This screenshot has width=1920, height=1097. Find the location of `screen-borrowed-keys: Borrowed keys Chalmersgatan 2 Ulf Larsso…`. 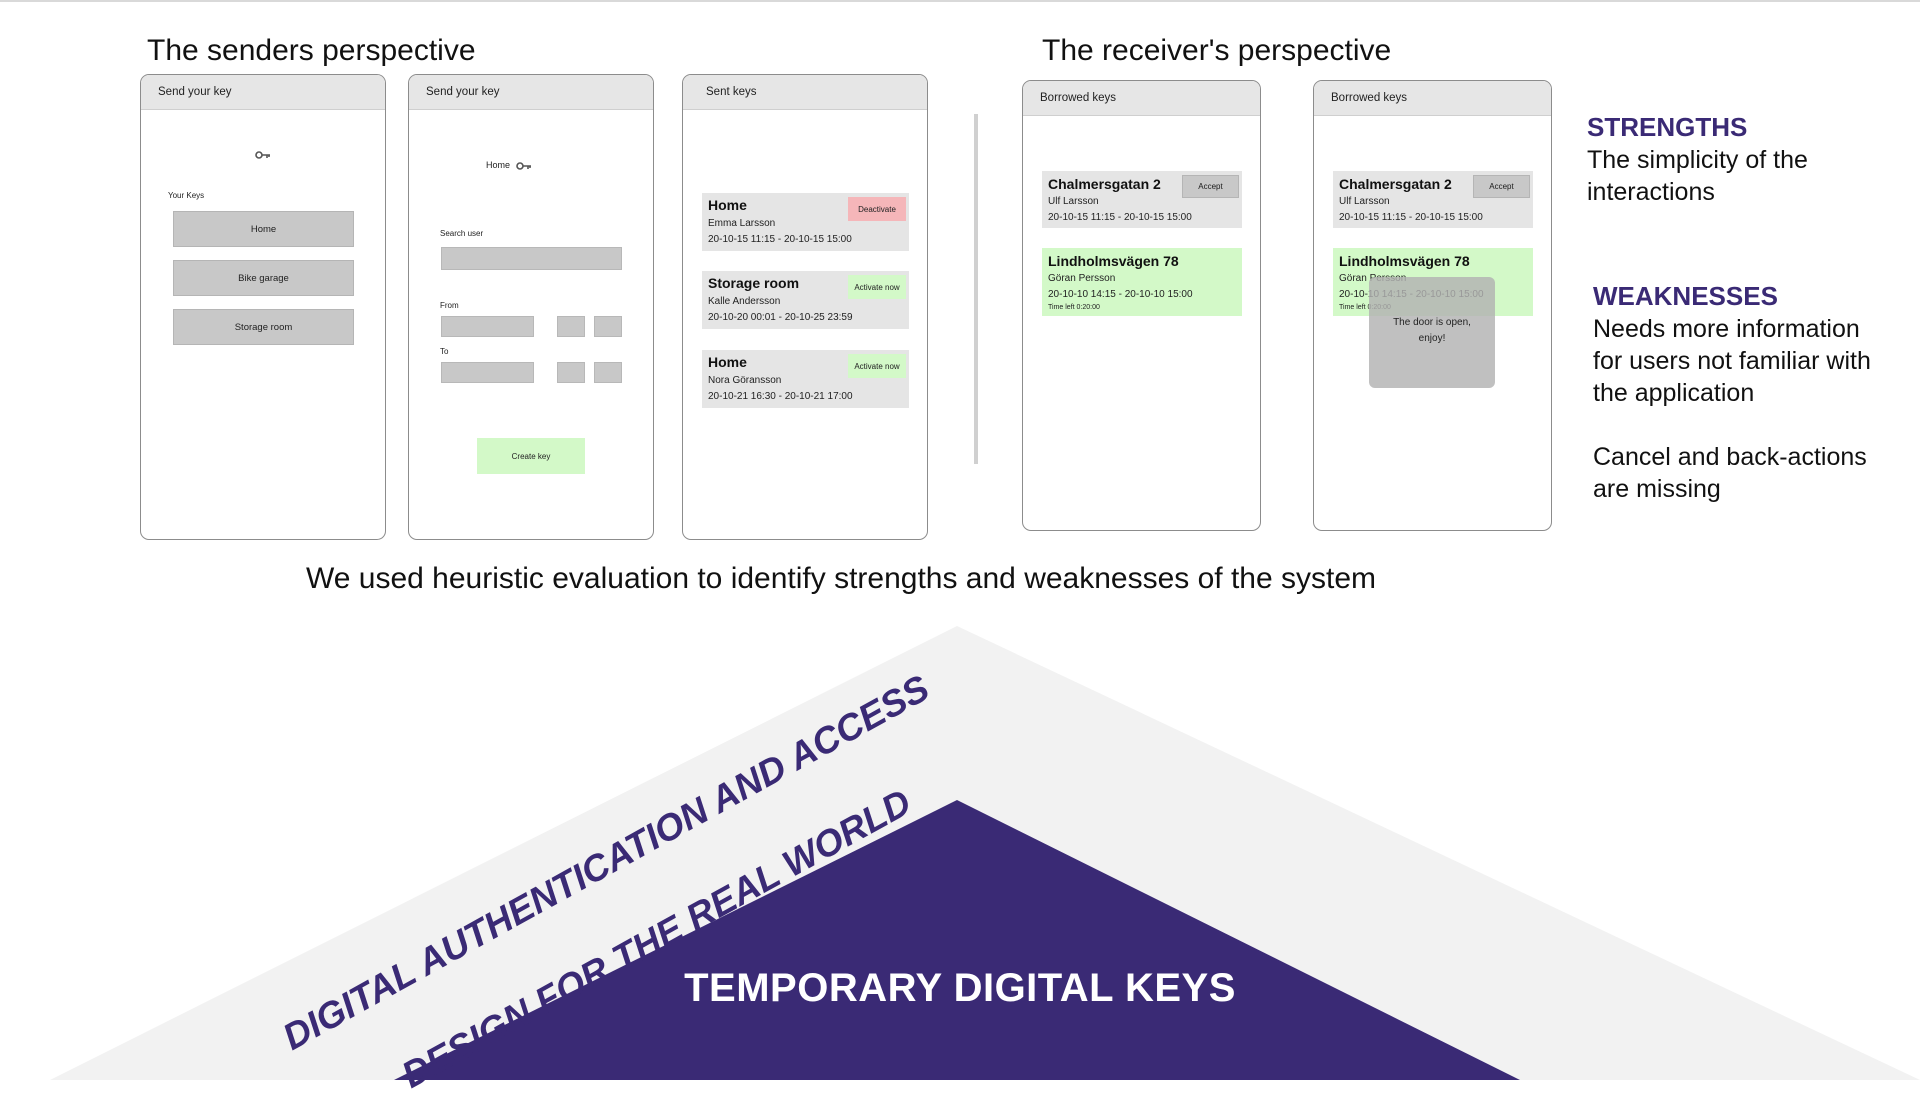

screen-borrowed-keys: Borrowed keys Chalmersgatan 2 Ulf Larsso… is located at coordinates (1141, 305).